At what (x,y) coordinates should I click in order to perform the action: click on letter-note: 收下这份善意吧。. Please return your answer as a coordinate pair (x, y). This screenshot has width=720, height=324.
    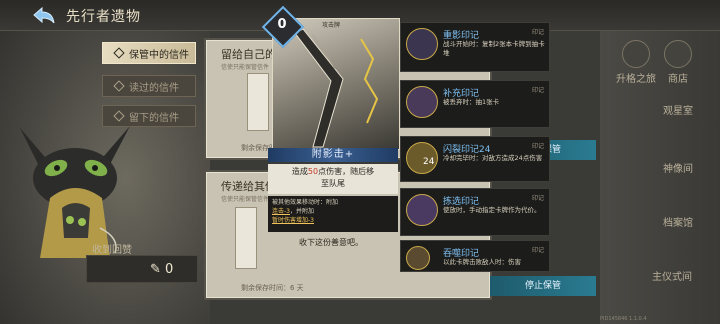
    Looking at the image, I should click on (331, 242).